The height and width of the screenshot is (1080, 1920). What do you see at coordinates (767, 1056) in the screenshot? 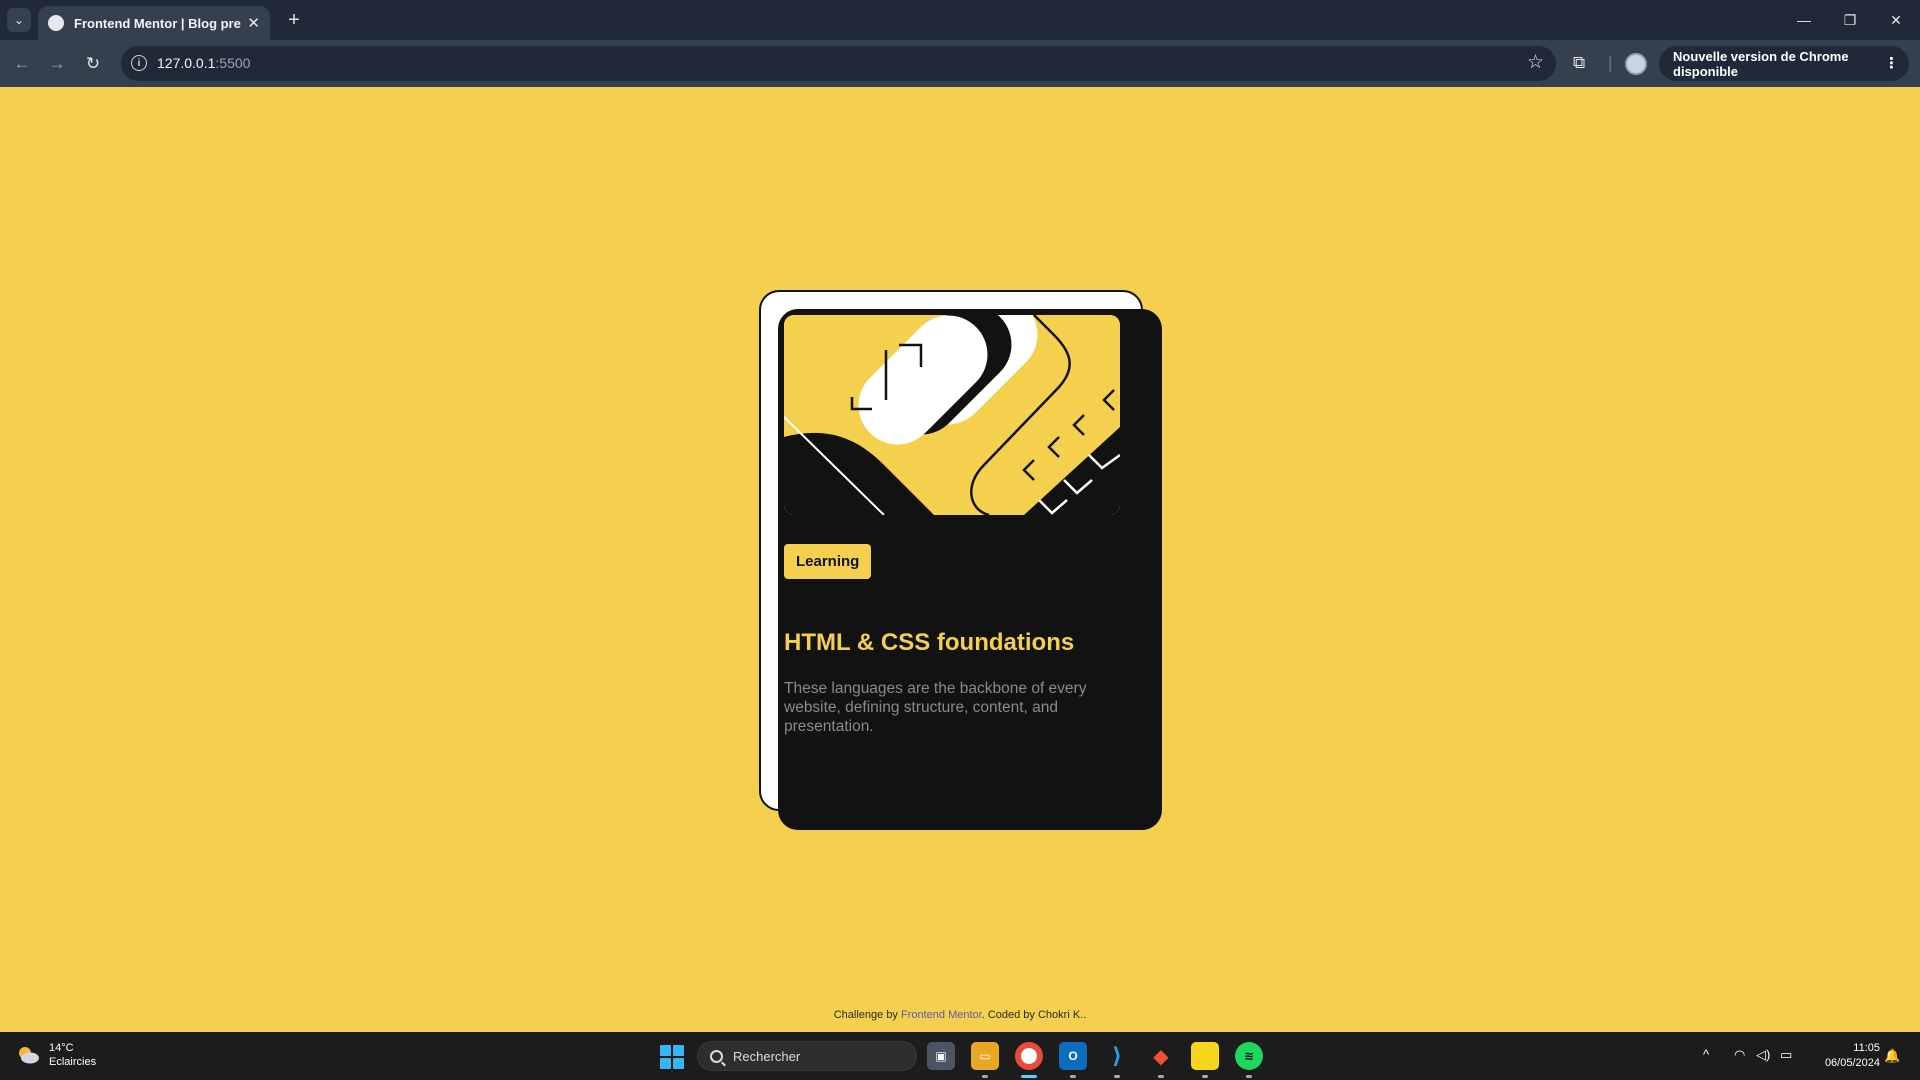
I see `search-placeholder: Rechercher` at bounding box center [767, 1056].